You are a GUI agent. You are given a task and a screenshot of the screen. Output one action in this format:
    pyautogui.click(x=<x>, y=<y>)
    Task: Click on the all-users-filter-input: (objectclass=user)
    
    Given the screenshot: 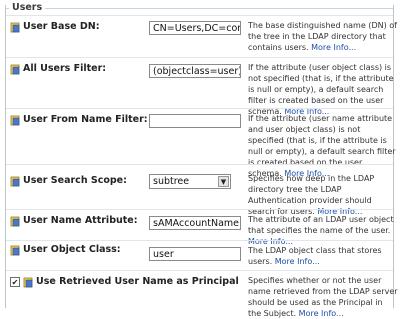 What is the action you would take?
    pyautogui.click(x=195, y=71)
    